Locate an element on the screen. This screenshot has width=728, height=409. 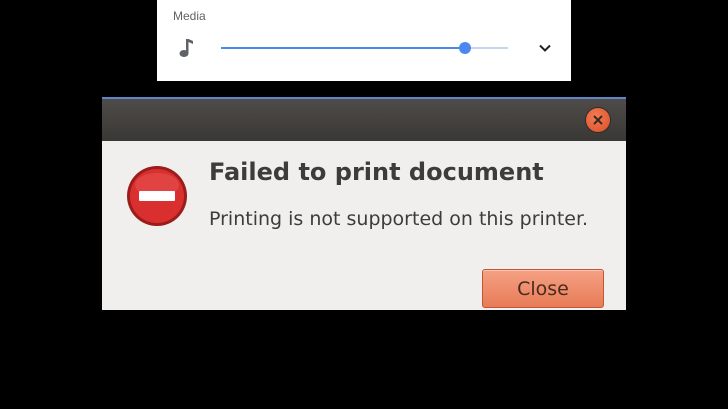
media-label: Media is located at coordinates (189, 16).